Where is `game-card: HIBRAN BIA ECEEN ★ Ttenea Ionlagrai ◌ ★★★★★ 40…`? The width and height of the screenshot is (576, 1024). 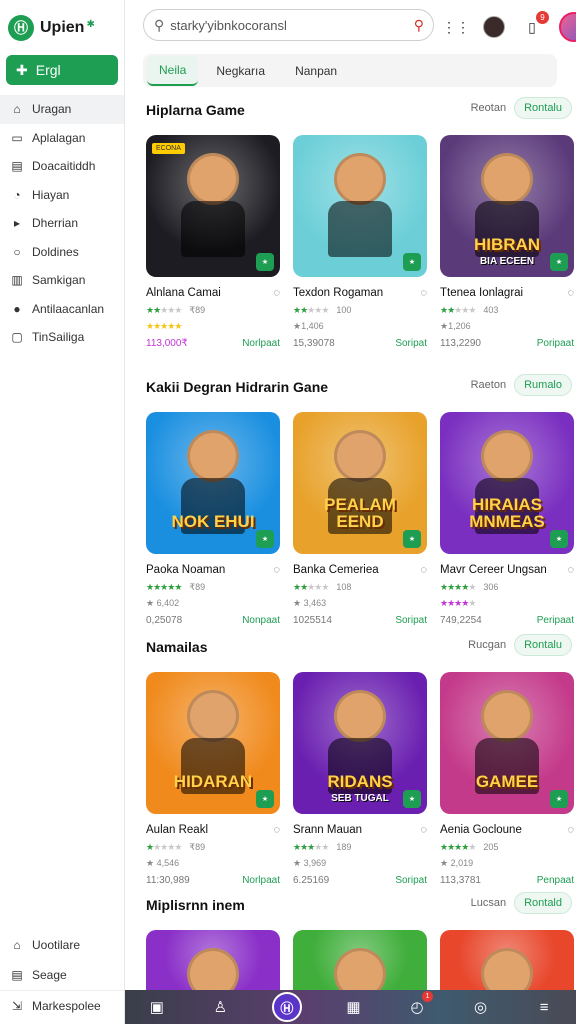
game-card: HIBRAN BIA ECEEN ★ Ttenea Ionlagrai ◌ ★★★★★ 40… is located at coordinates (507, 243).